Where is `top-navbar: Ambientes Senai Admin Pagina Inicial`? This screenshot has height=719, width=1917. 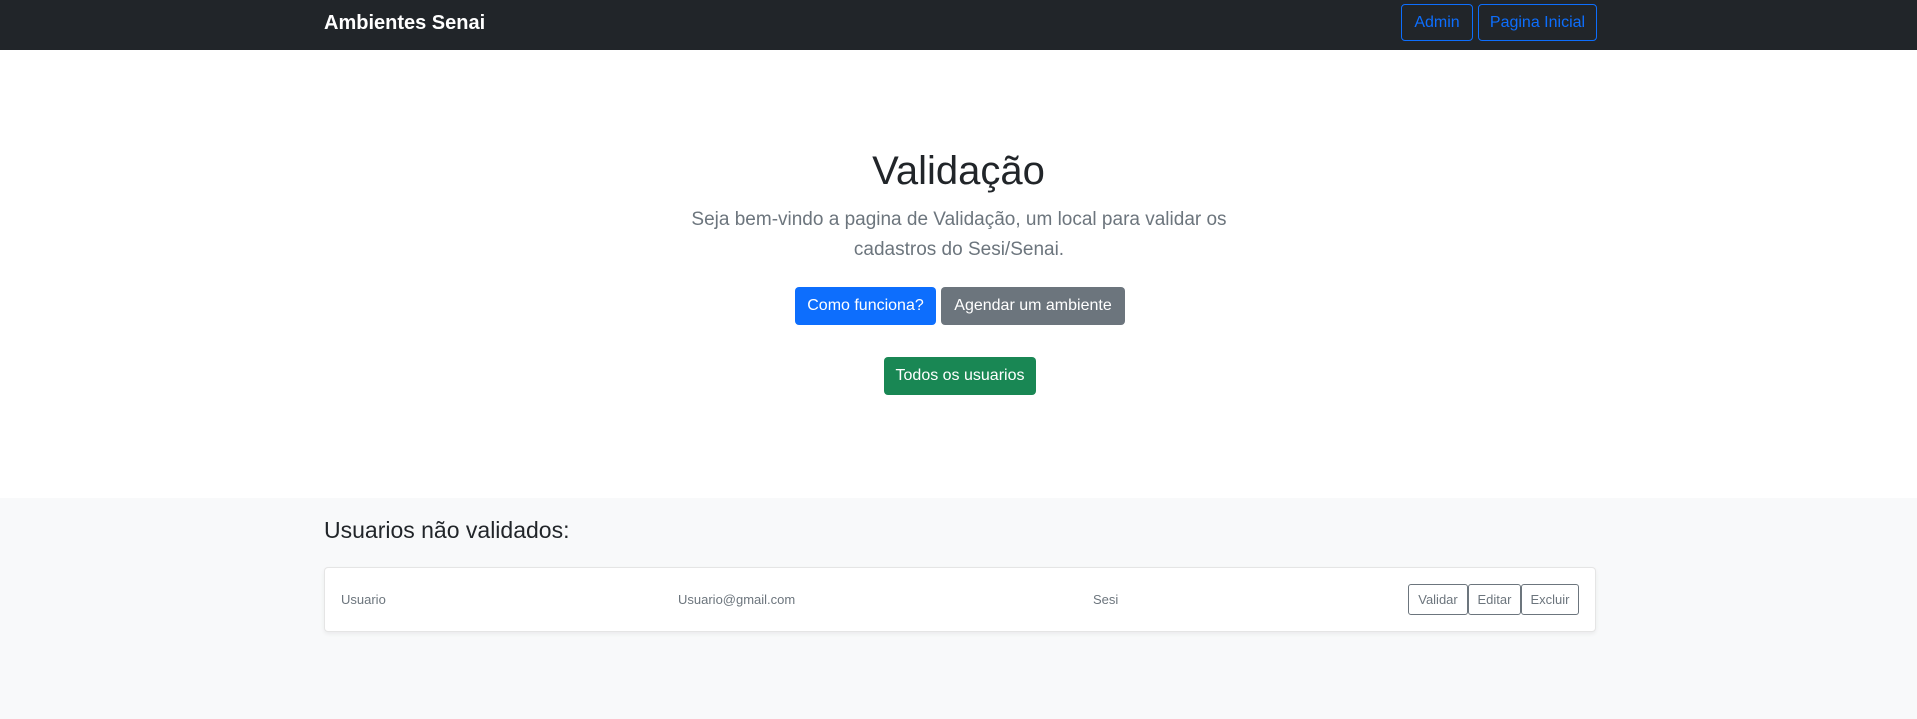
top-navbar: Ambientes Senai Admin Pagina Inicial is located at coordinates (958, 25).